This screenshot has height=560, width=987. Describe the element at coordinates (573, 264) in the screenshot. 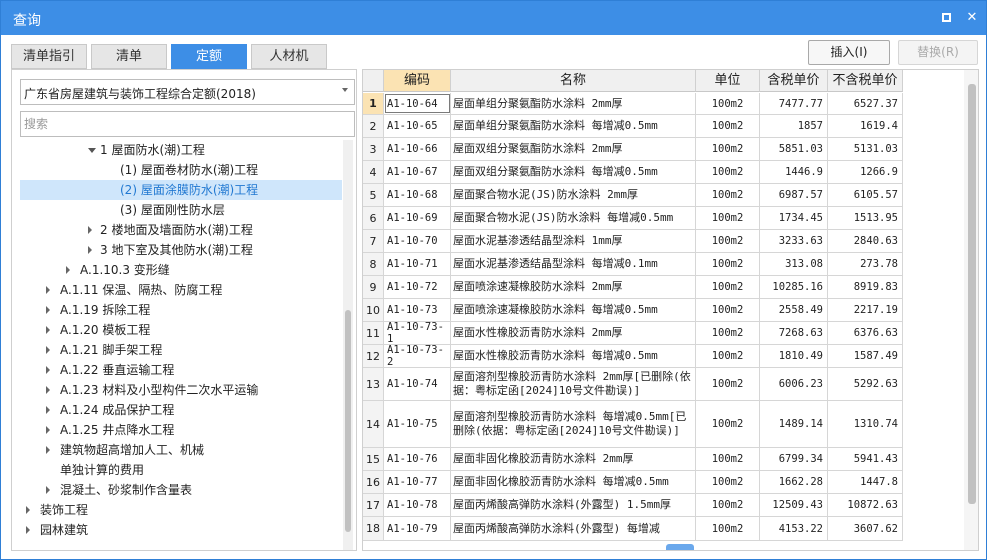

I see `name-cell: 屋面水泥基渗透结晶型涂料 每增减0.1mm` at that location.